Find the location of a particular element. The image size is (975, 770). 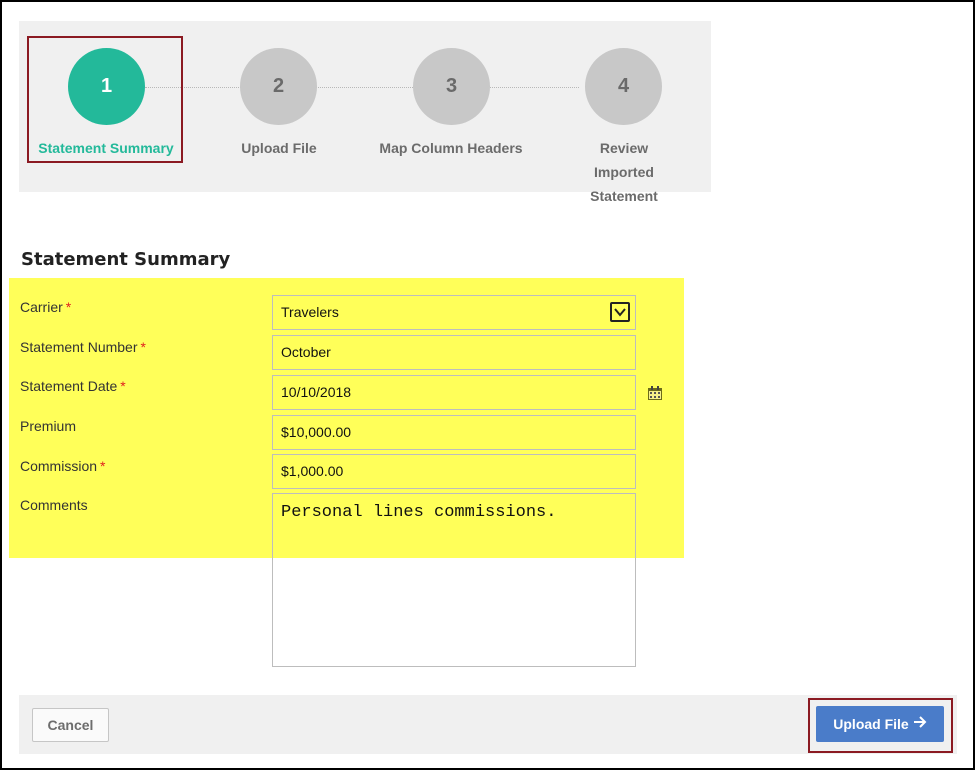

comments-label: Comments is located at coordinates (54, 505).